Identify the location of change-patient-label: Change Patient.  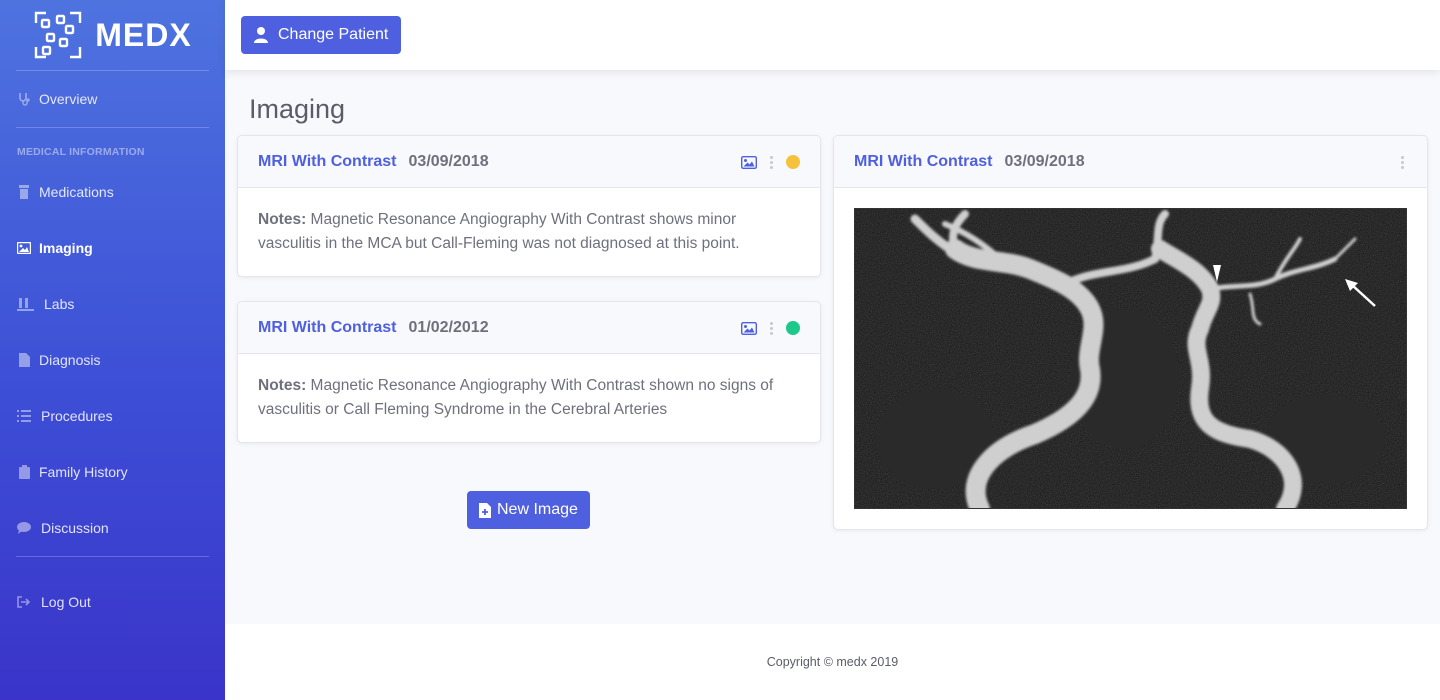
(333, 34).